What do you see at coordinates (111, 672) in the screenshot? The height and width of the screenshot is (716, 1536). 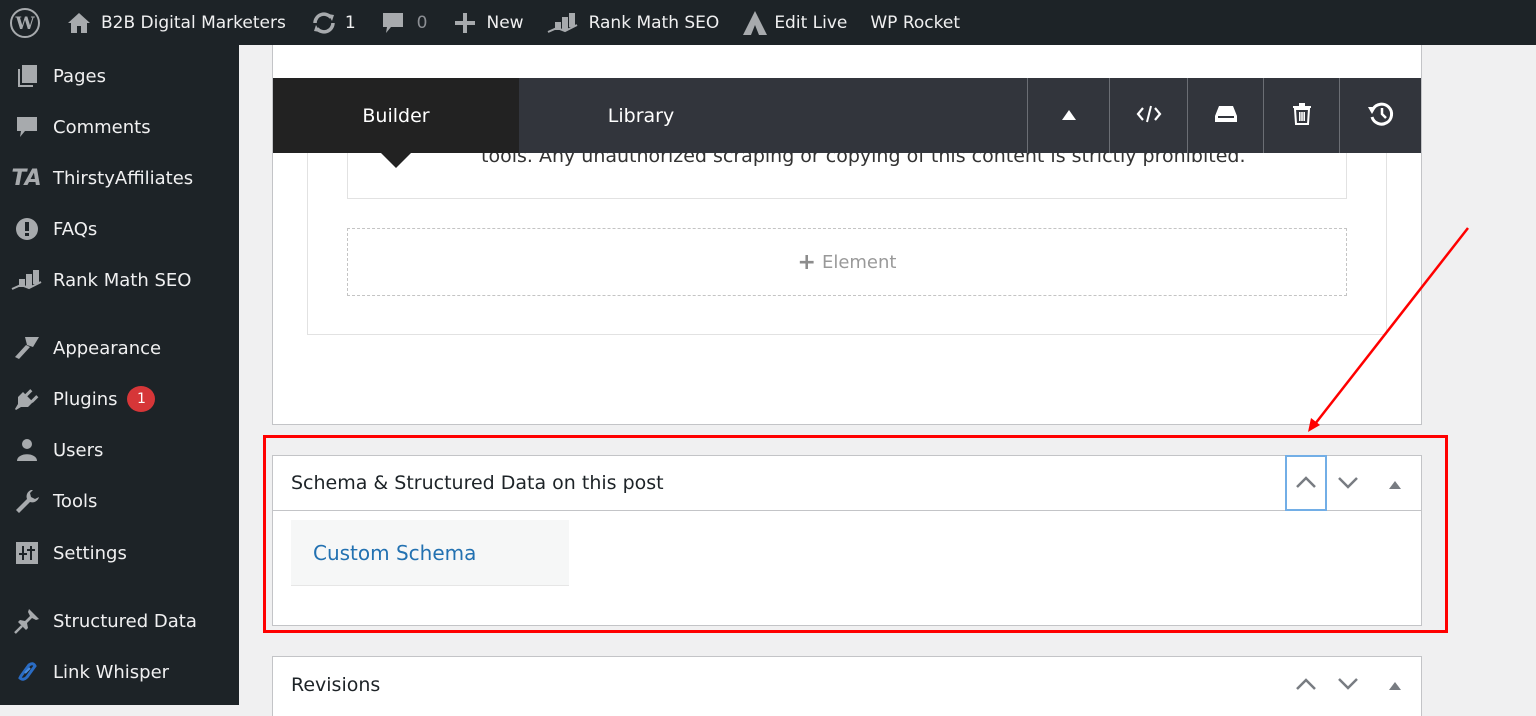 I see `sidebar-label: Link Whisper` at bounding box center [111, 672].